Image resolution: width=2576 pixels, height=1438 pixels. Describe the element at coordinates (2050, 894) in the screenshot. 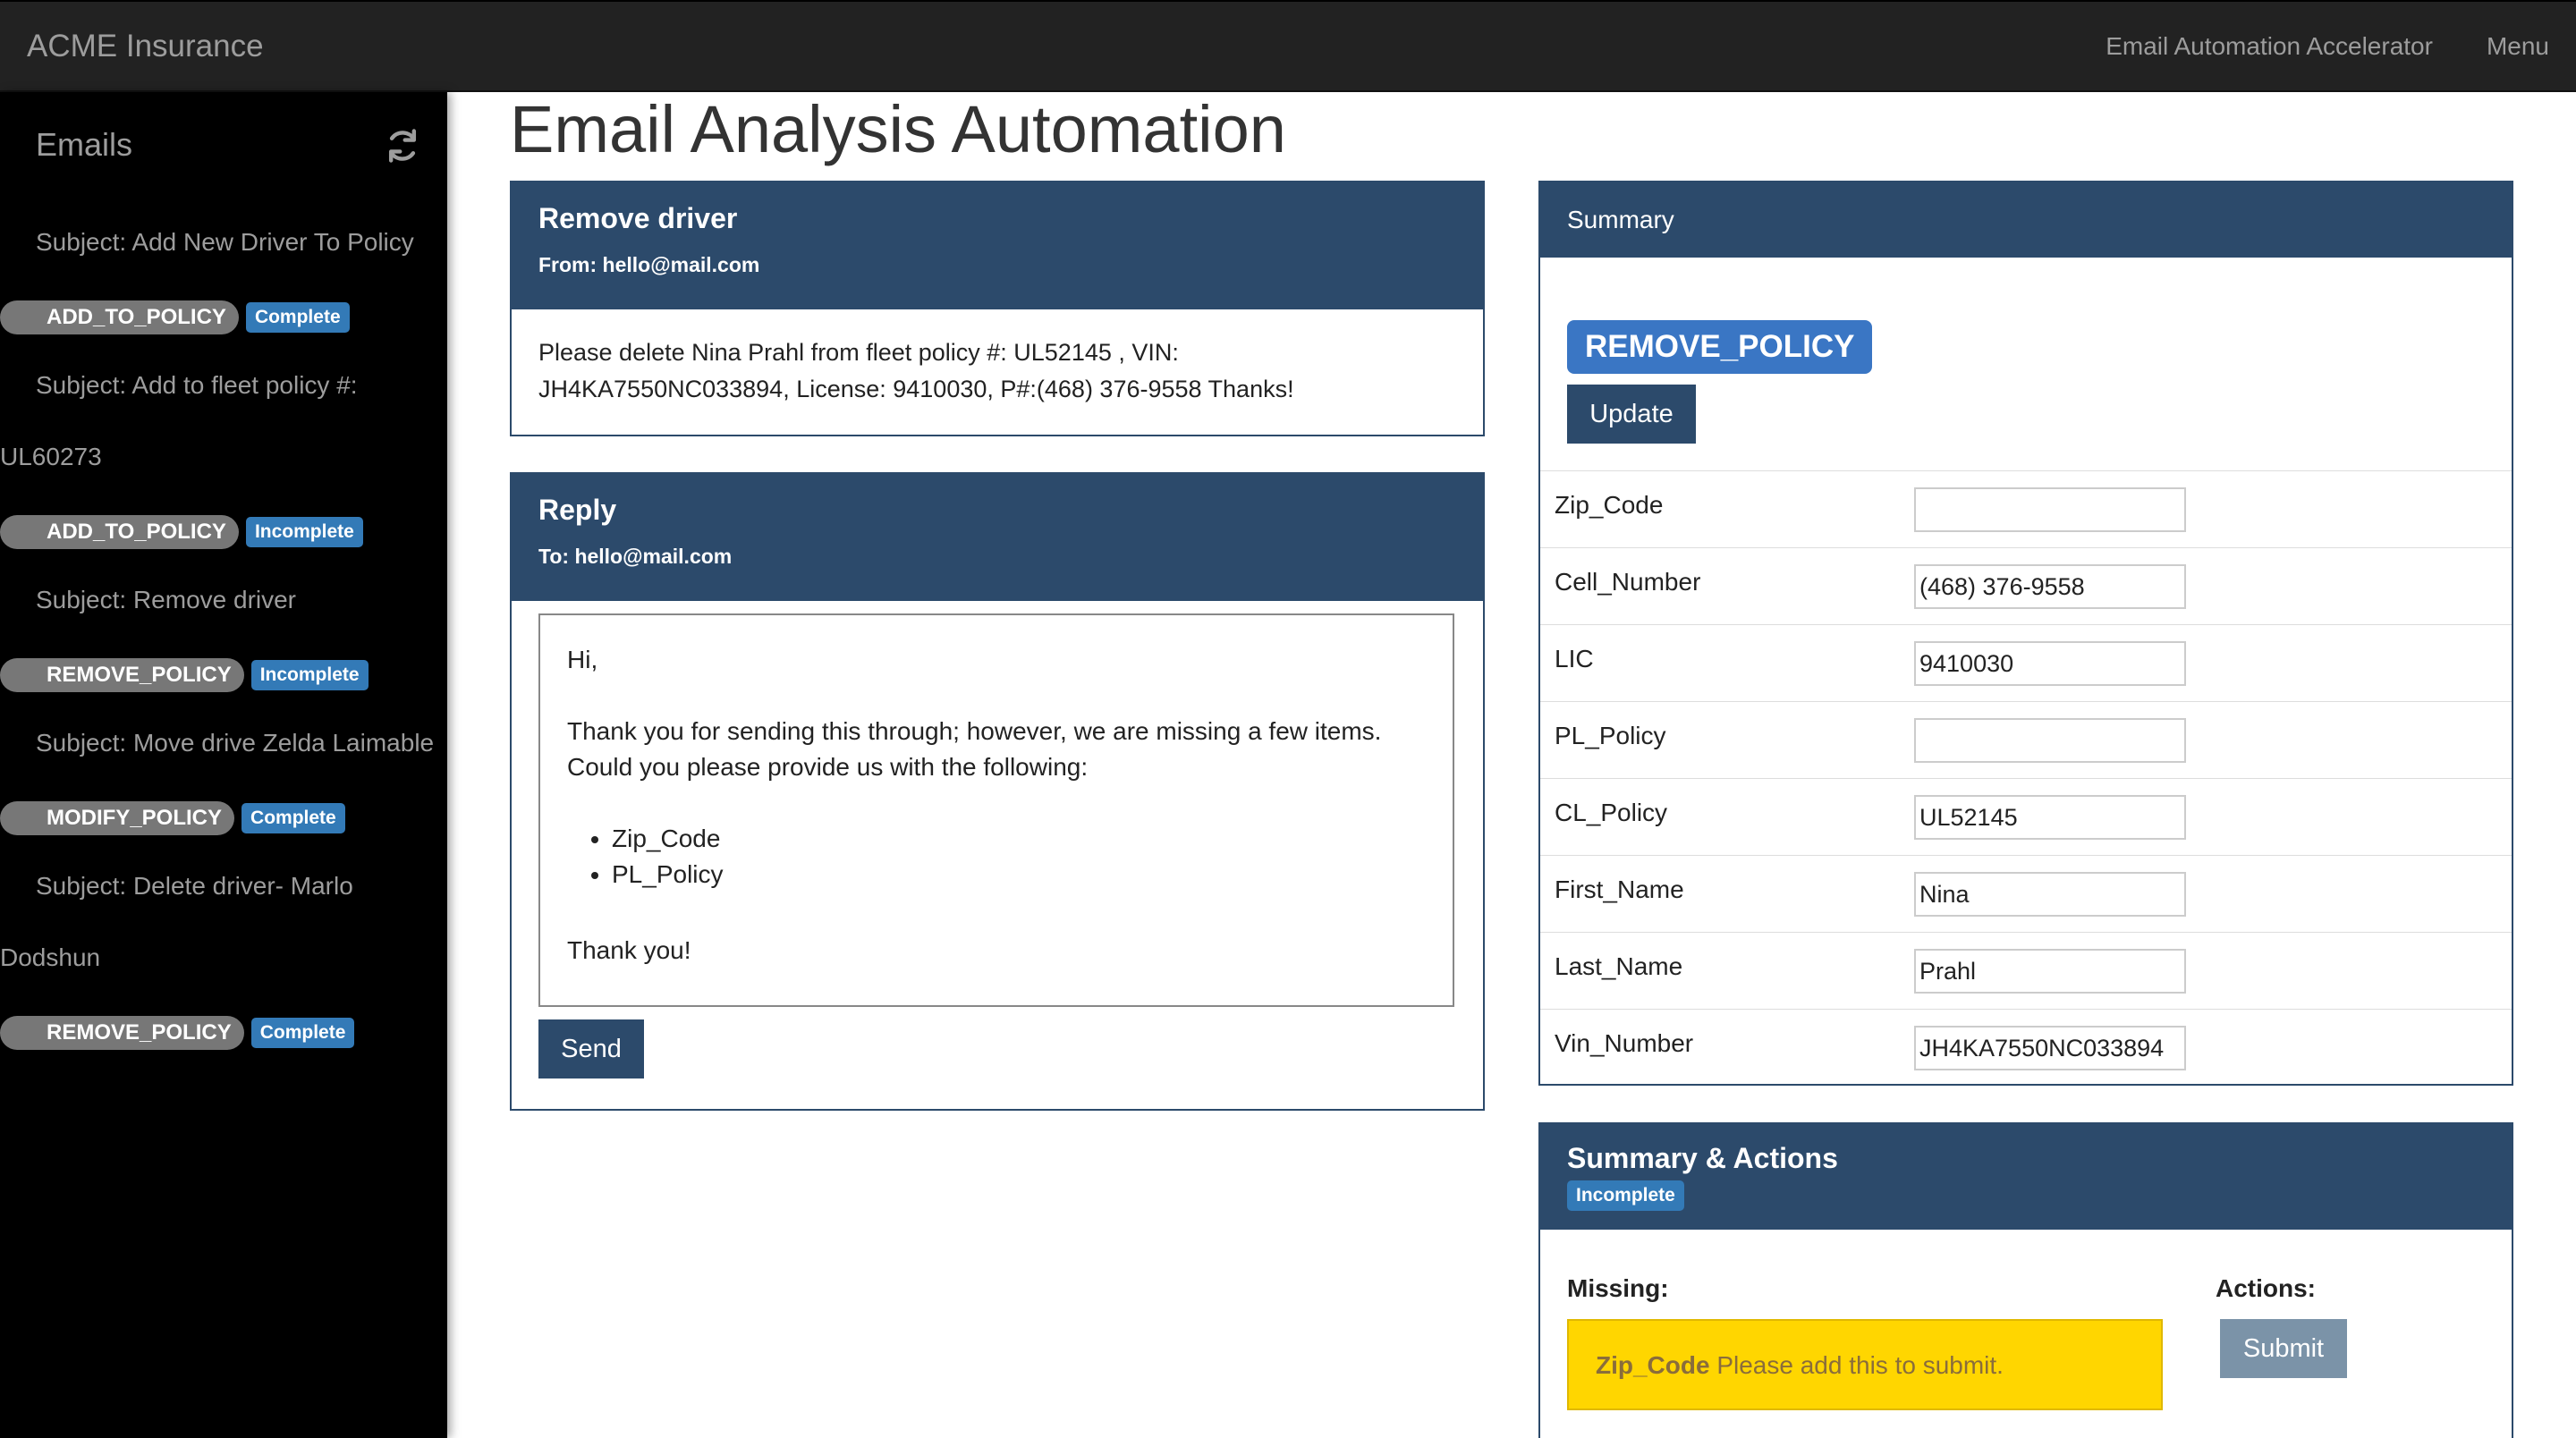

I see `first-name-input` at that location.